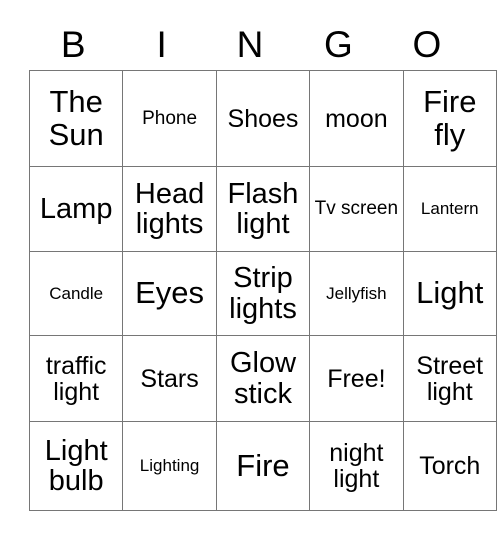  Describe the element at coordinates (338, 44) in the screenshot. I see `bingo-header-letter-g: G` at that location.